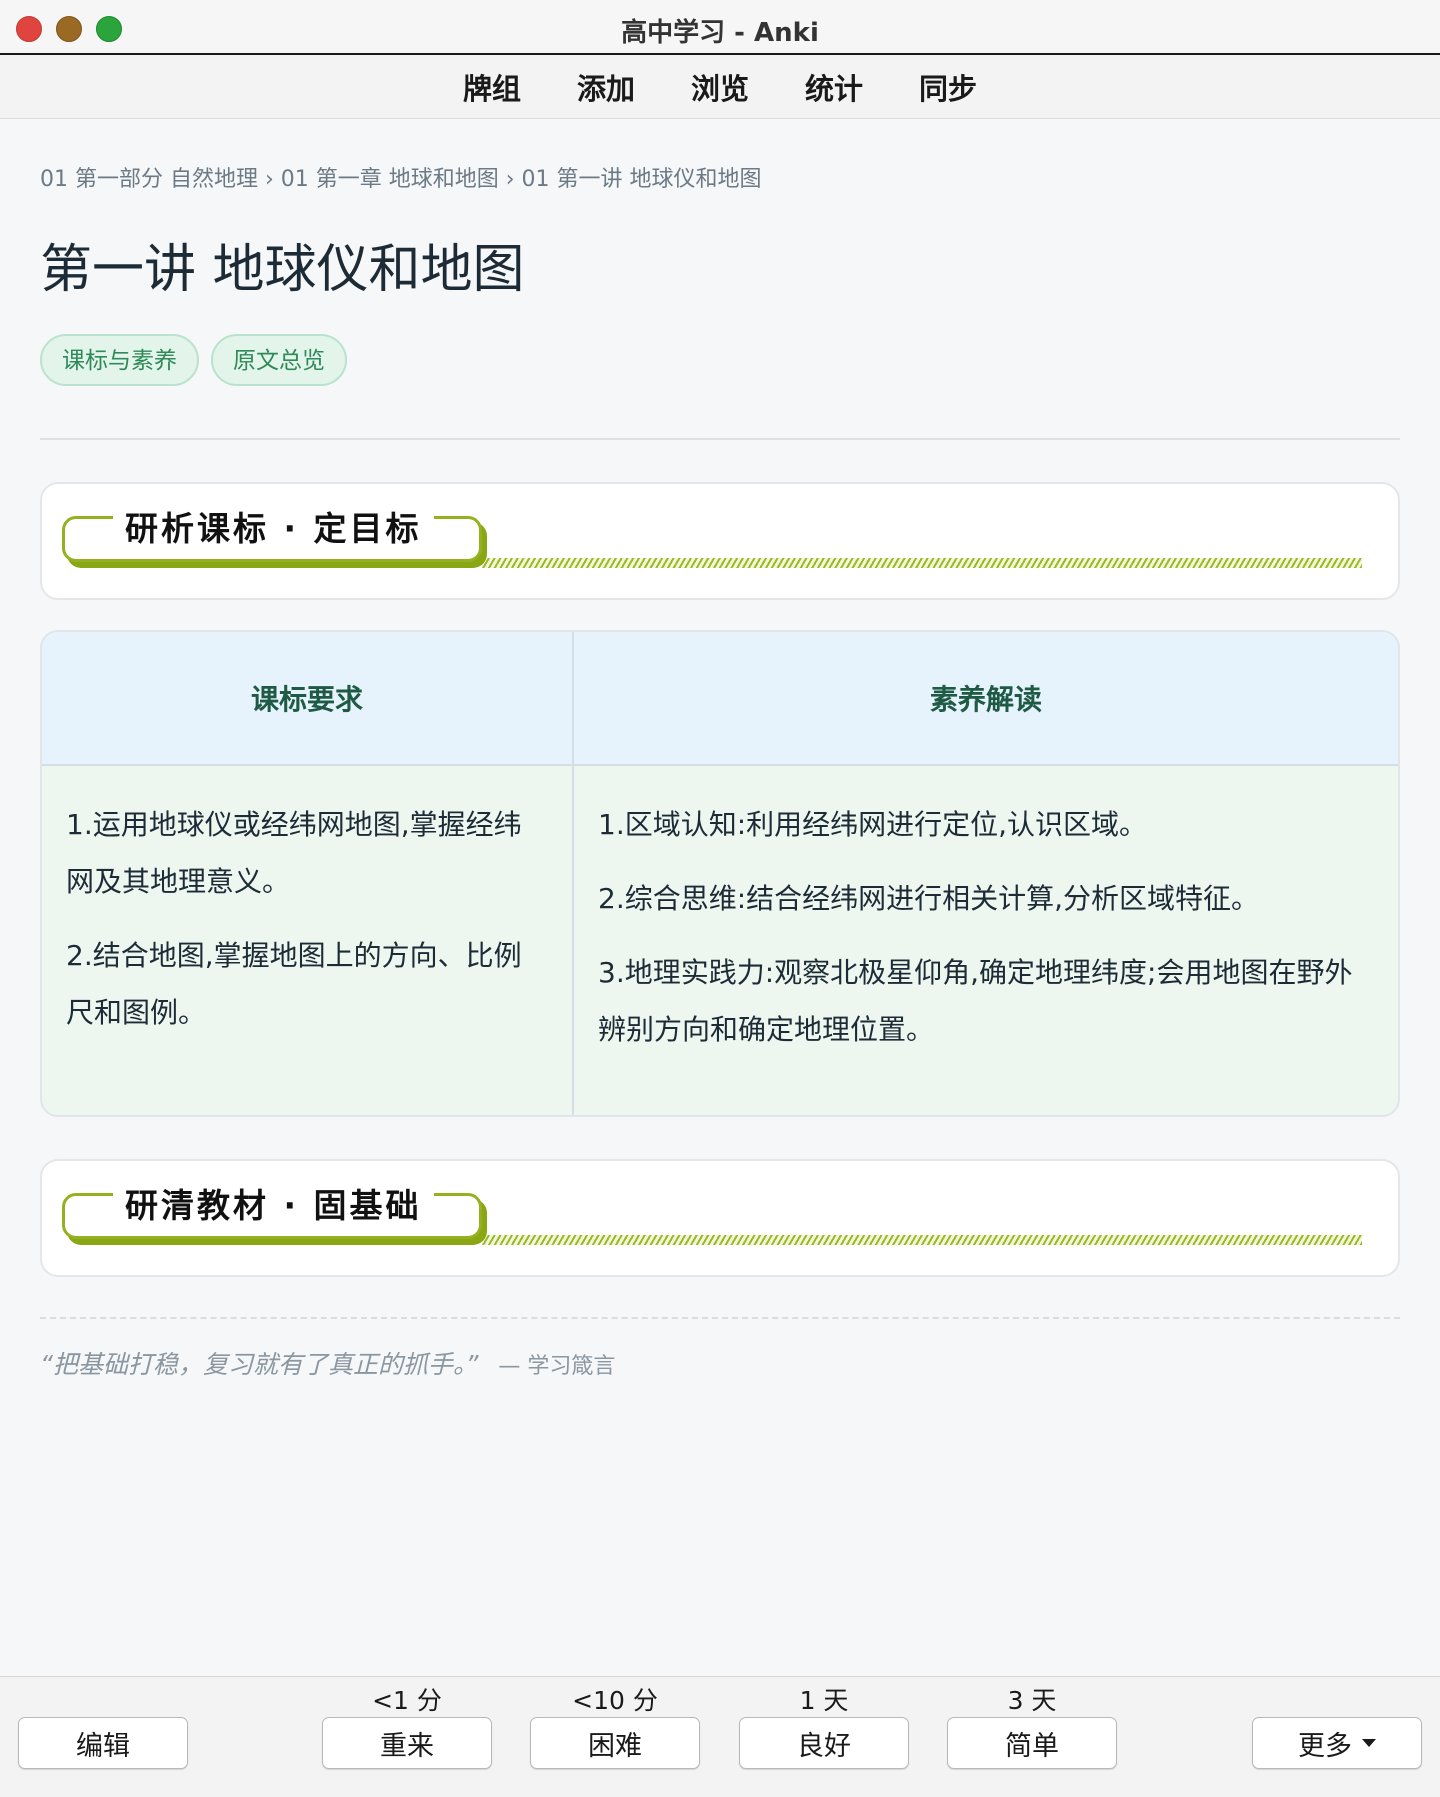  What do you see at coordinates (834, 87) in the screenshot?
I see `toolbar-stats: 统计` at bounding box center [834, 87].